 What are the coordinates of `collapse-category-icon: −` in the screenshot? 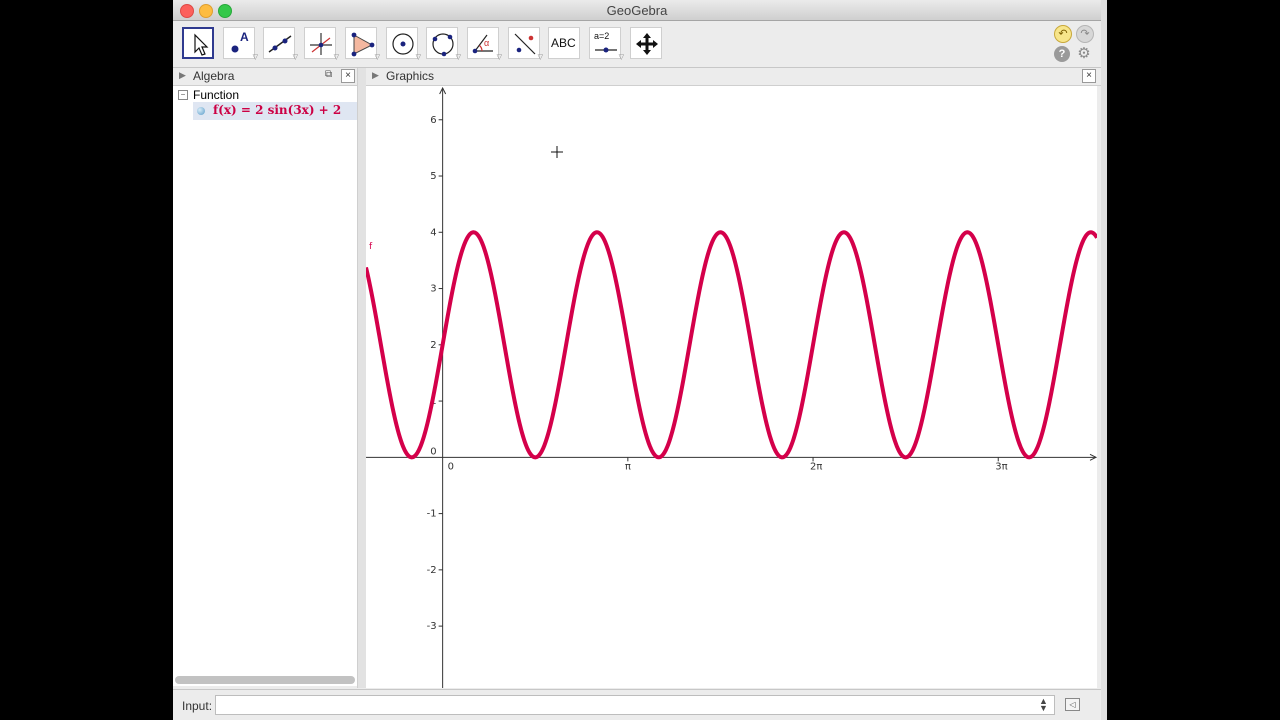 It's located at (183, 95).